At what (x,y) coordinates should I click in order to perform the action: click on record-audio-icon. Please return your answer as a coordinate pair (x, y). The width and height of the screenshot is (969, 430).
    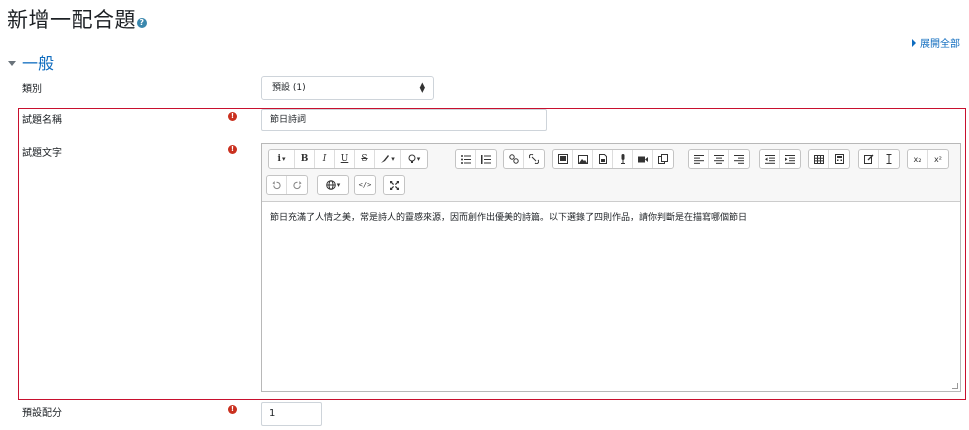
    Looking at the image, I should click on (623, 159).